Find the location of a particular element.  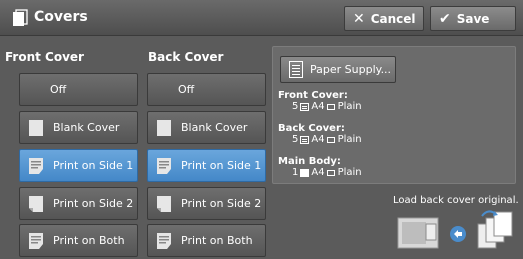

front-cover-summary-value: 5 A4 Plain is located at coordinates (327, 106).